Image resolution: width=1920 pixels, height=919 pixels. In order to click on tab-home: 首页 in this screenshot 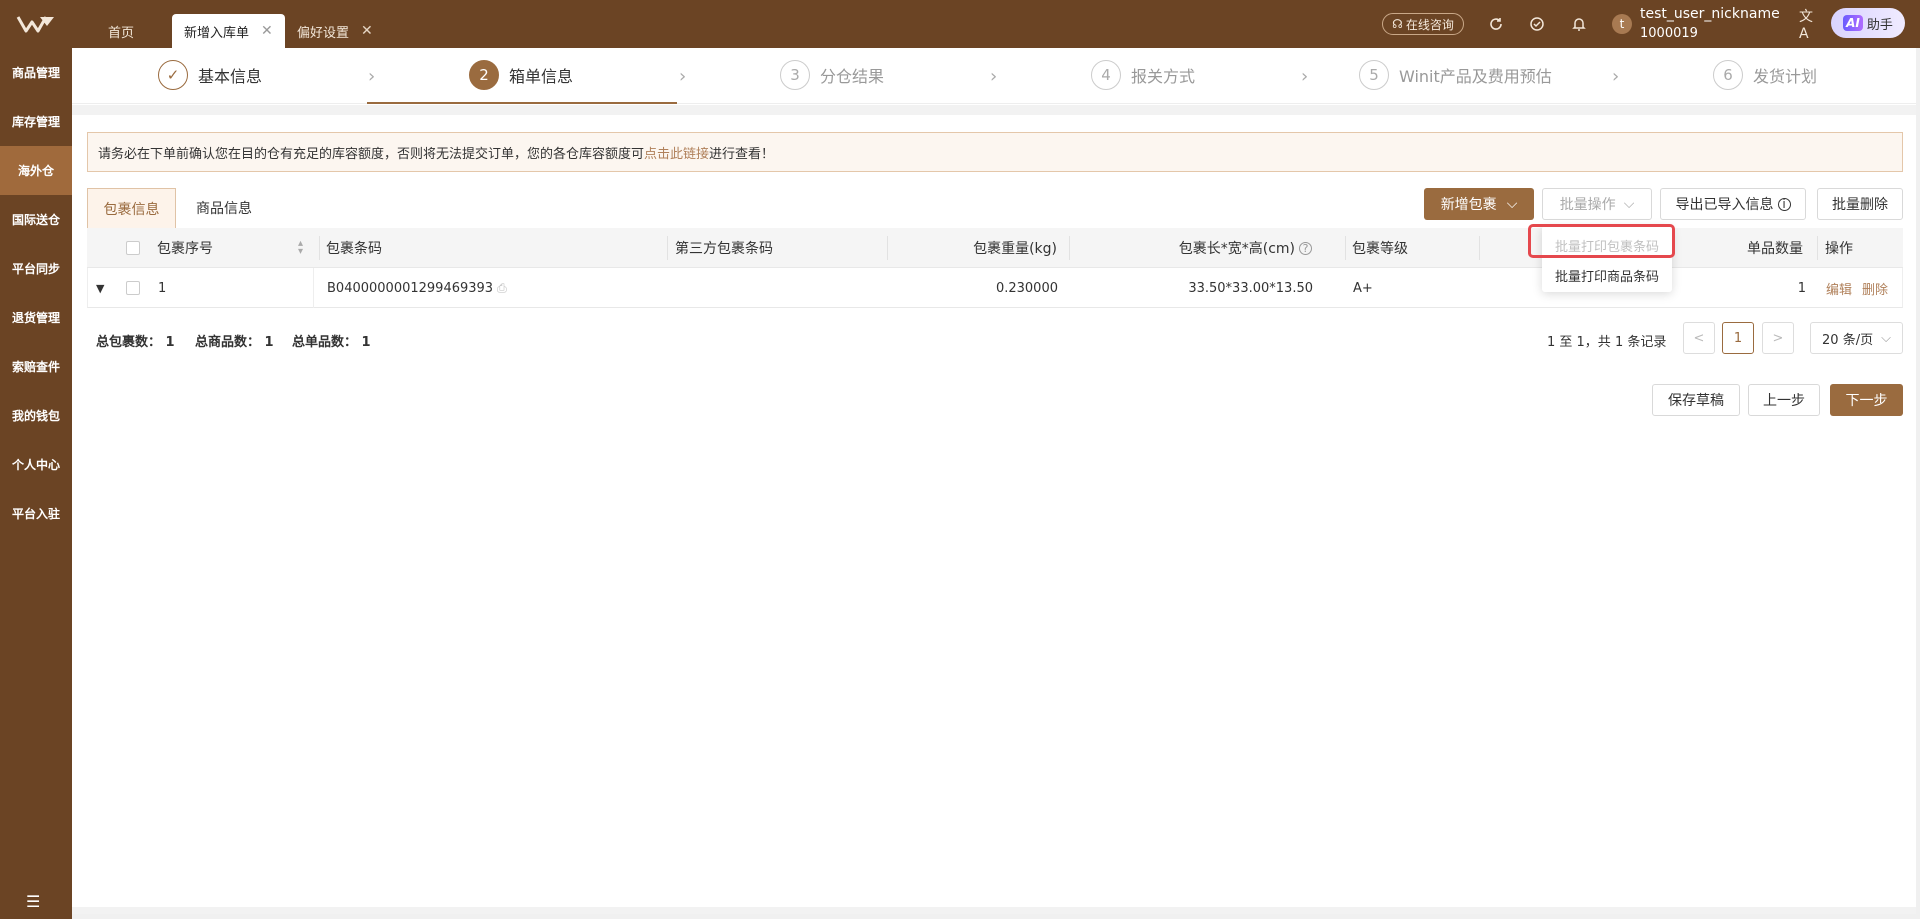, I will do `click(121, 31)`.